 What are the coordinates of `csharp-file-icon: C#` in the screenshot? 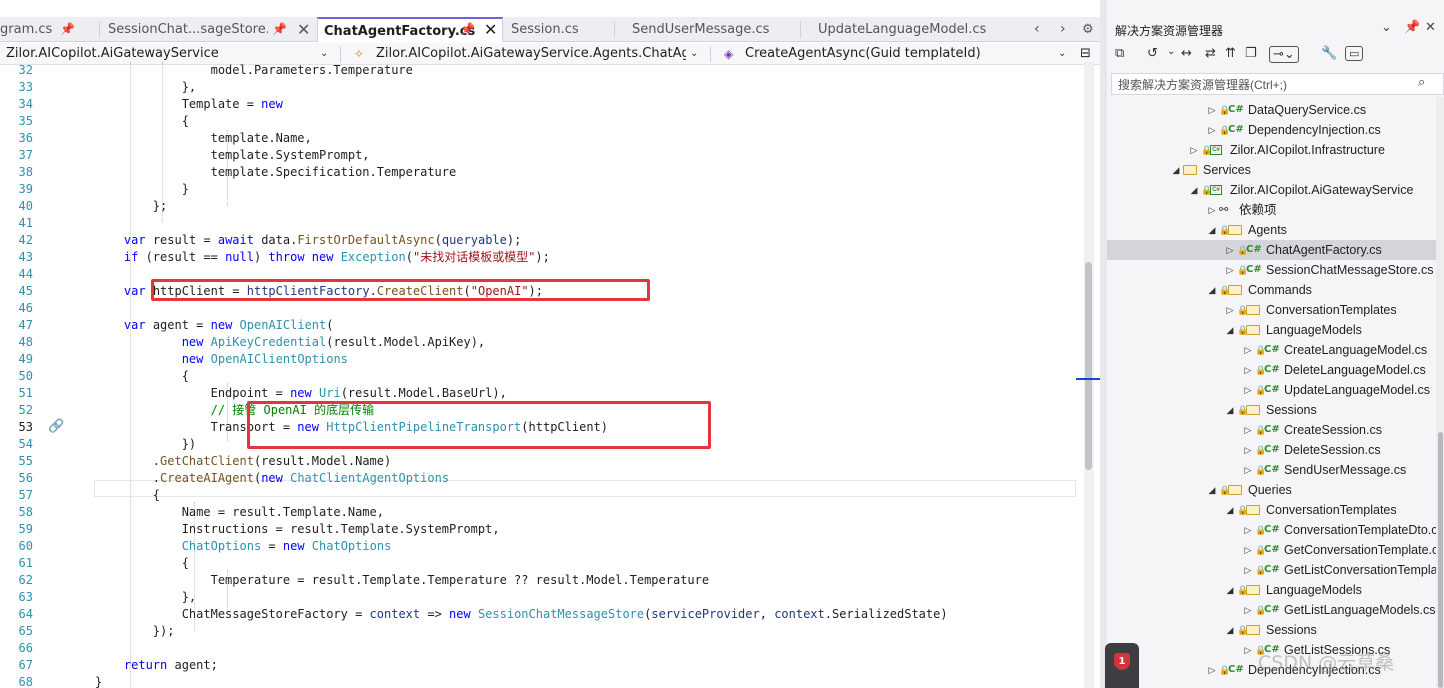 It's located at (1272, 389).